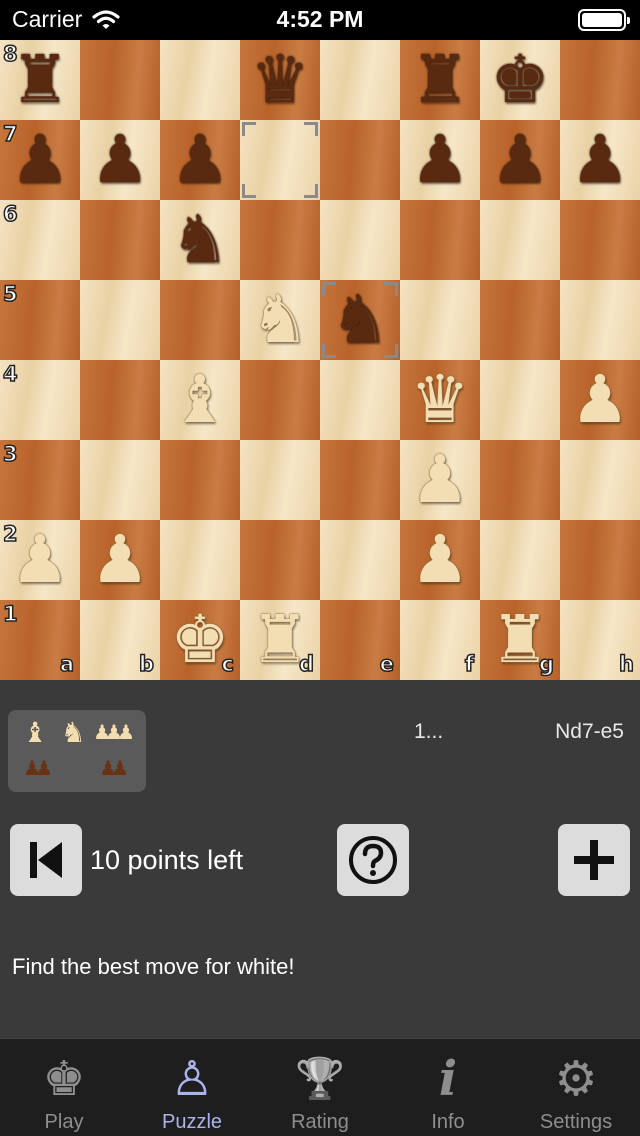 The width and height of the screenshot is (640, 1136). I want to click on square-h1: h, so click(600, 640).